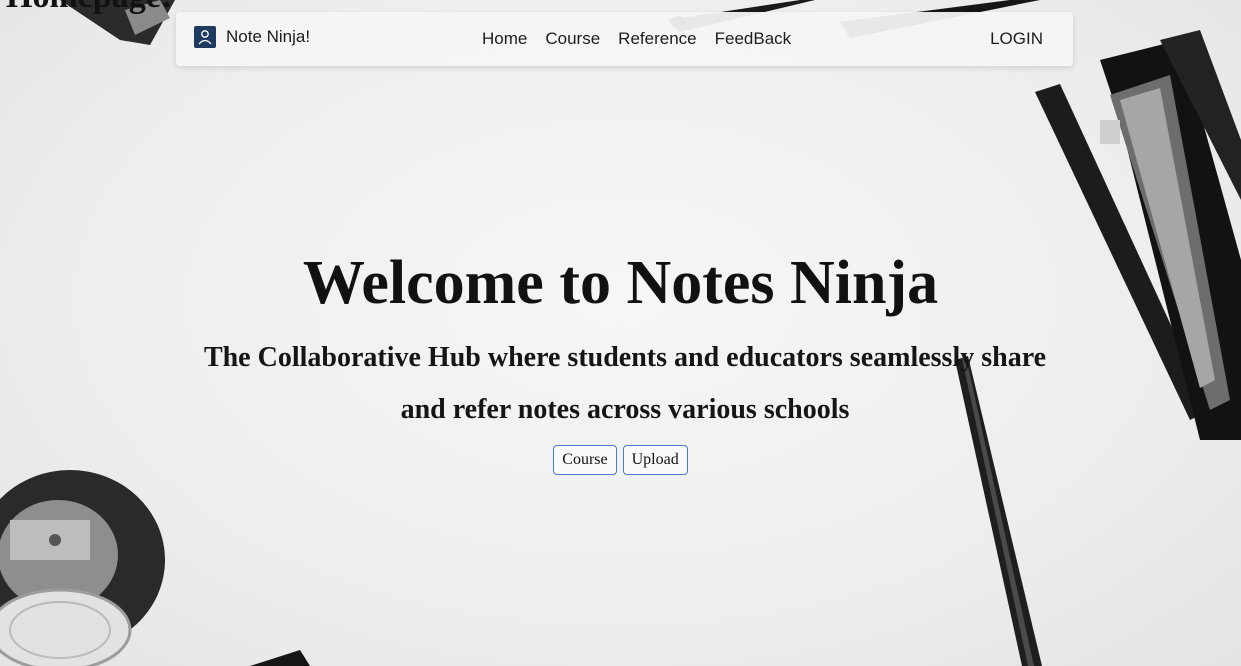  What do you see at coordinates (753, 39) in the screenshot?
I see `nav-link-feedback: FeedBack` at bounding box center [753, 39].